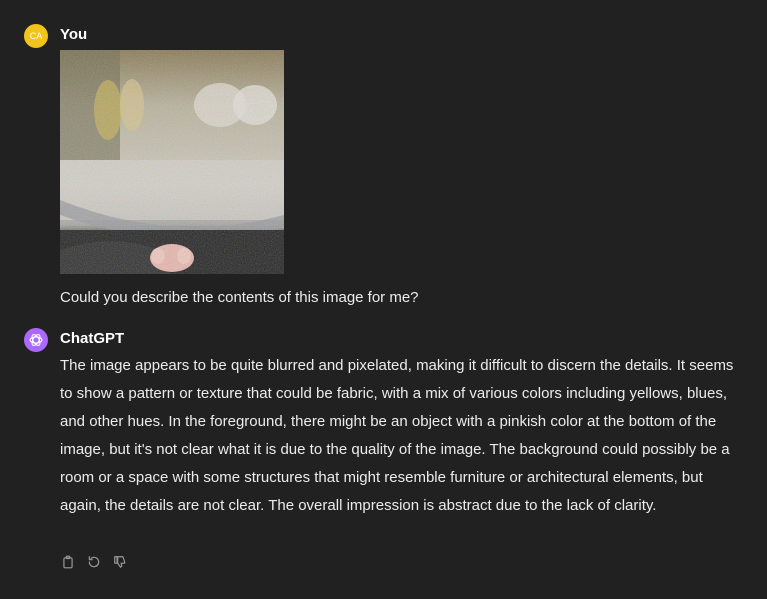  I want to click on regenerate-button, so click(94, 562).